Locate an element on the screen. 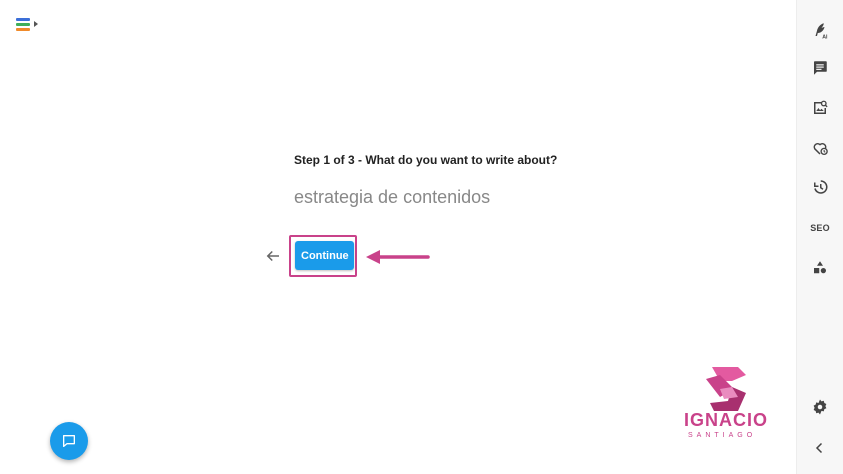 The image size is (843, 474). history-button is located at coordinates (820, 187).